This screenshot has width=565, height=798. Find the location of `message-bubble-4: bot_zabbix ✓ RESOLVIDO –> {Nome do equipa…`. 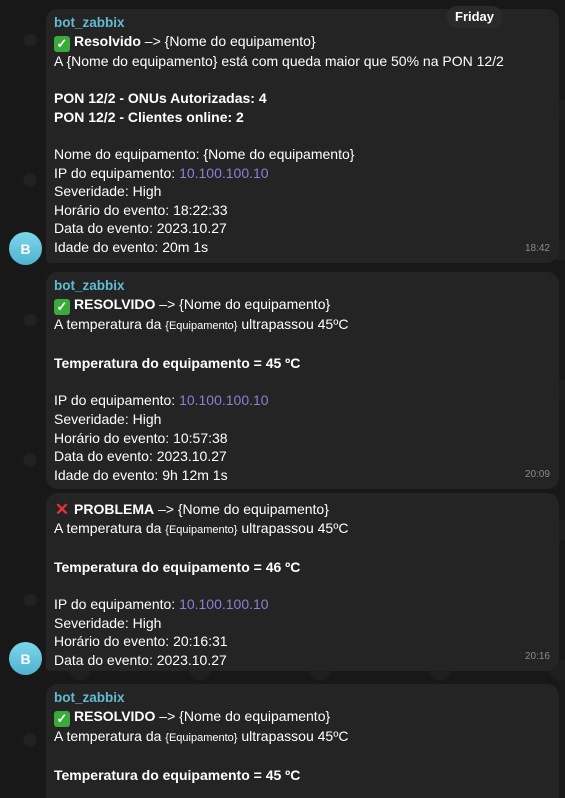

message-bubble-4: bot_zabbix ✓ RESOLVIDO –> {Nome do equipa… is located at coordinates (302, 741).